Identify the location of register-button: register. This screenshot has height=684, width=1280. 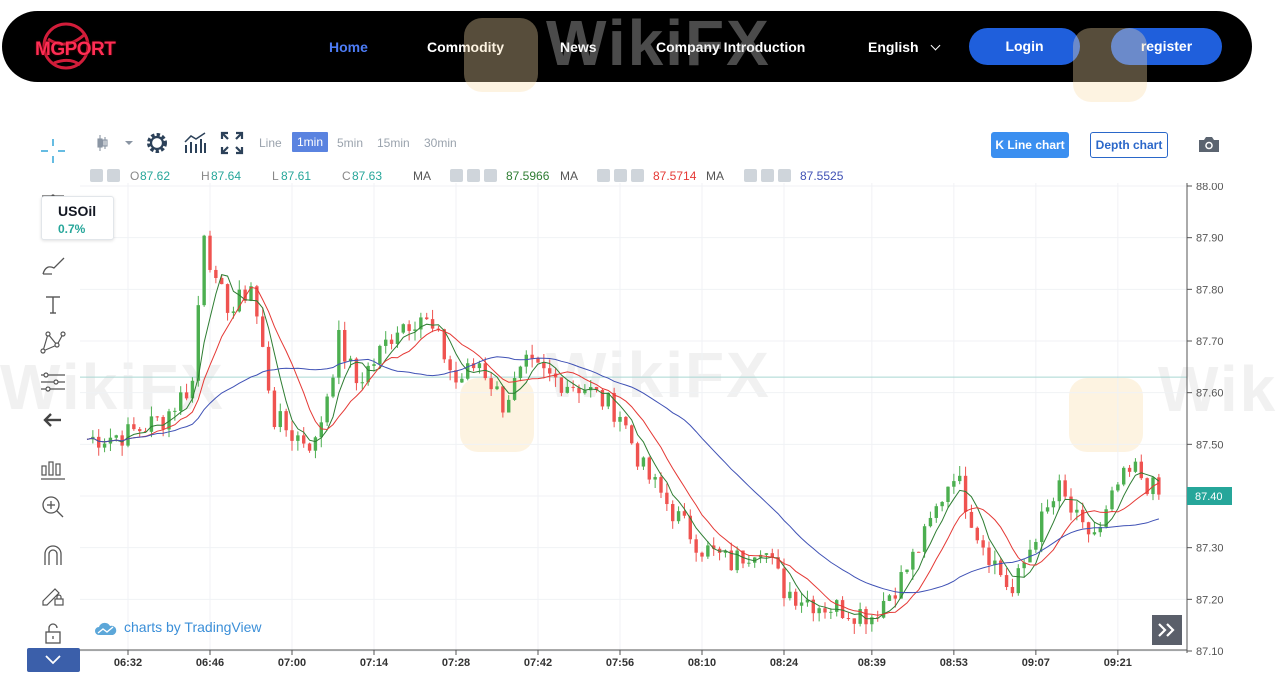
(1166, 46).